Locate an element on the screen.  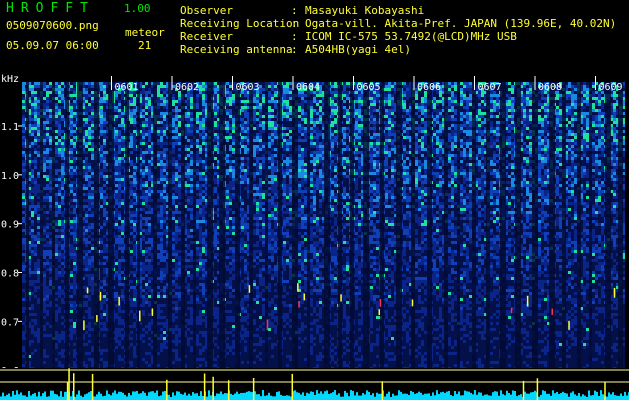
antenna-value: A504HB(yagi 4el) is located at coordinates (358, 49).